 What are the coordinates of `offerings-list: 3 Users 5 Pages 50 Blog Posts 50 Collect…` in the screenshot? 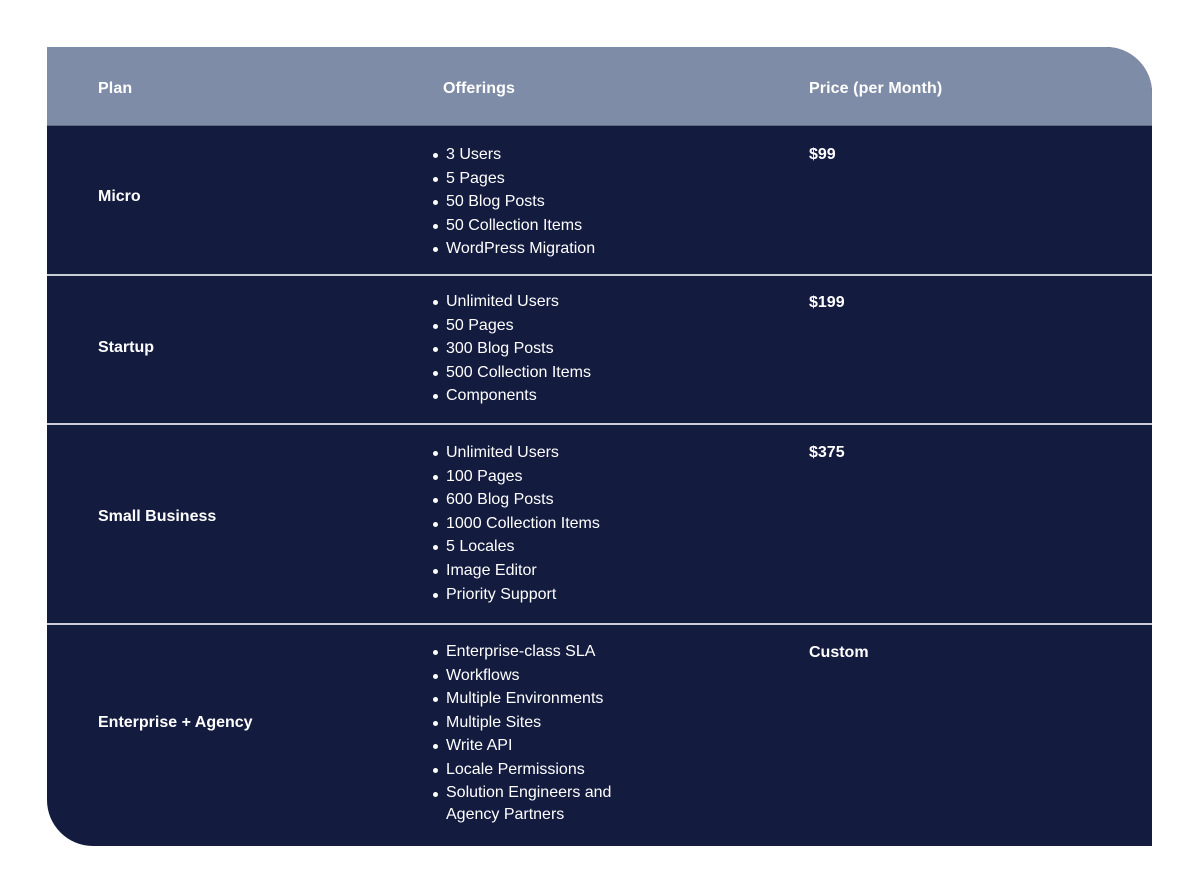 It's located at (551, 202).